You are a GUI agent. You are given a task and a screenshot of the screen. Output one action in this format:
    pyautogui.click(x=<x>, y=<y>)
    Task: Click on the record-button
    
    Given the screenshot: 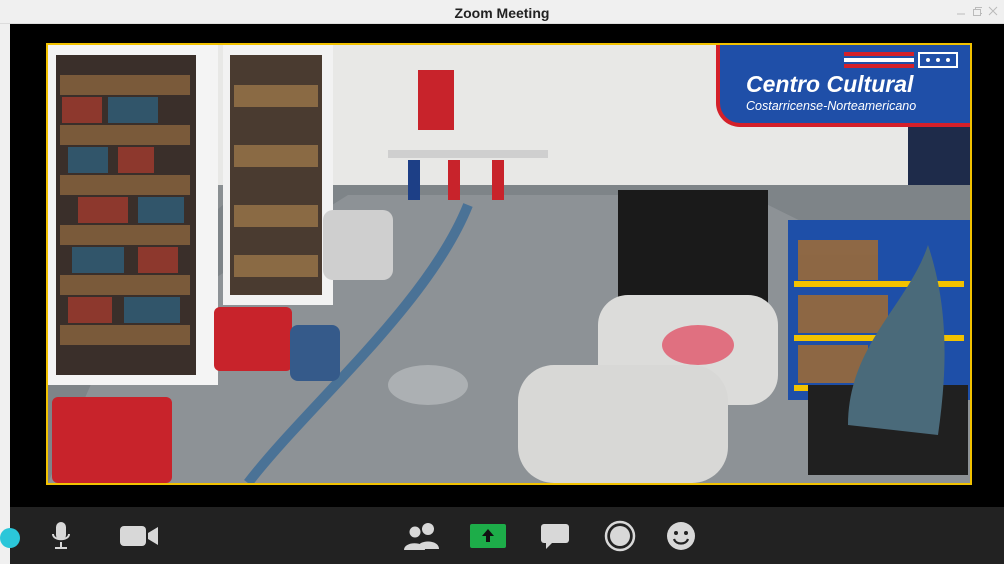 What is the action you would take?
    pyautogui.click(x=620, y=536)
    